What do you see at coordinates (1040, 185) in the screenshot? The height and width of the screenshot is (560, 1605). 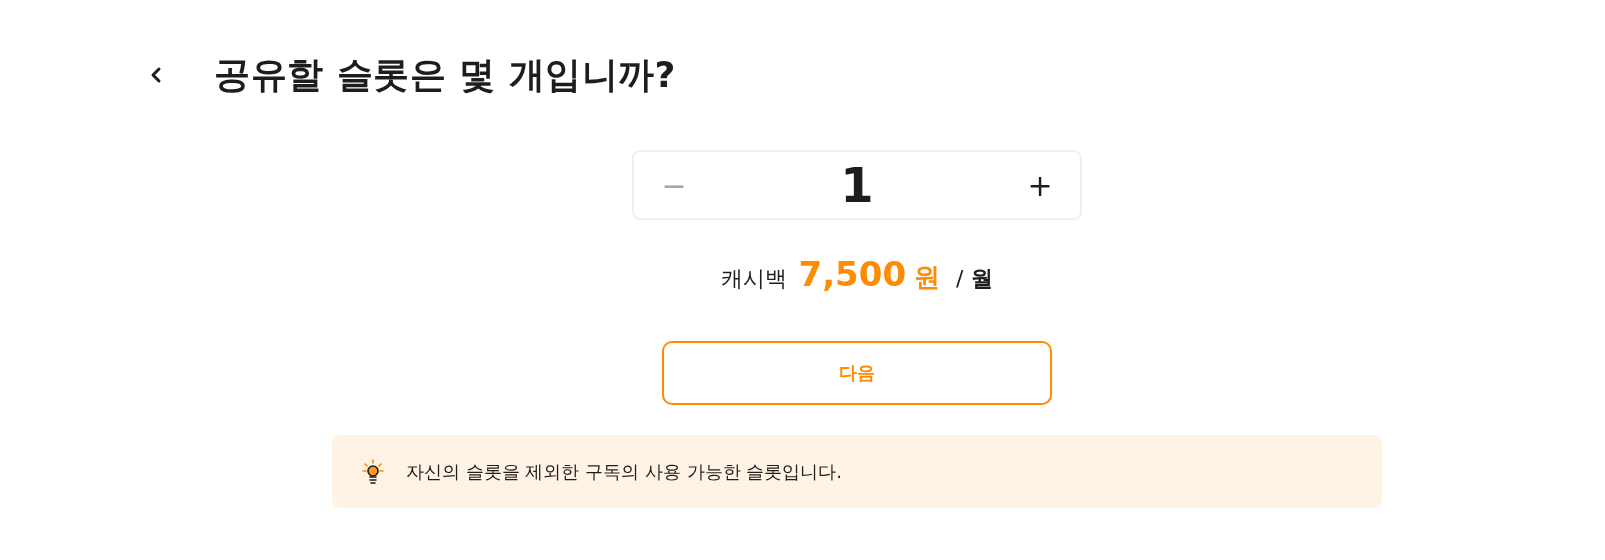 I see `increase-button: +` at bounding box center [1040, 185].